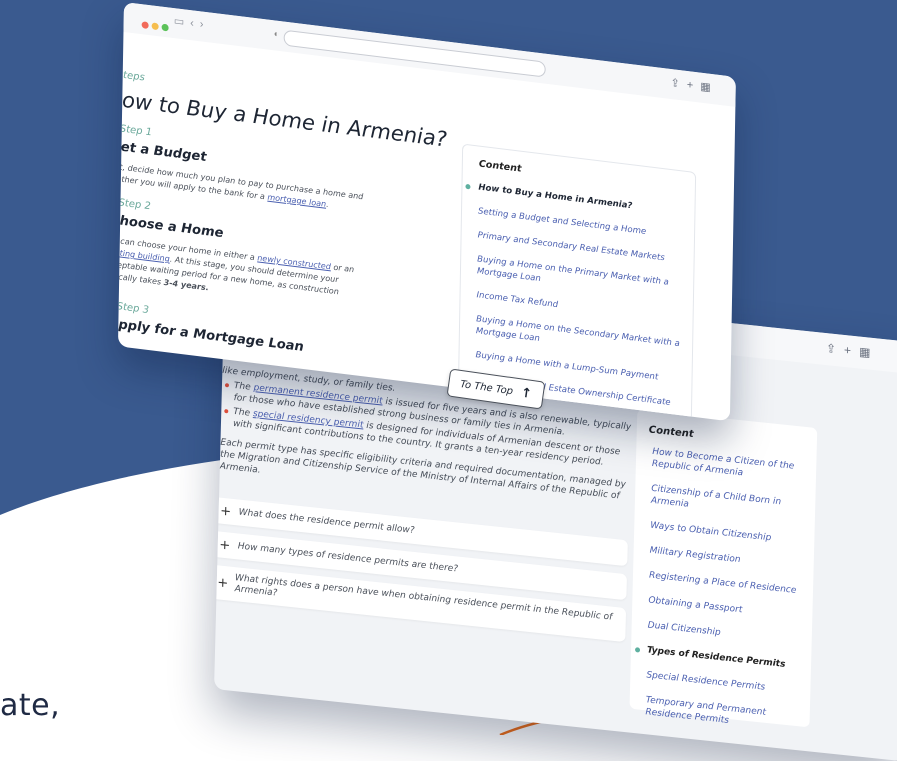 The height and width of the screenshot is (761, 897). I want to click on to-the-top-label: To The Top, so click(486, 387).